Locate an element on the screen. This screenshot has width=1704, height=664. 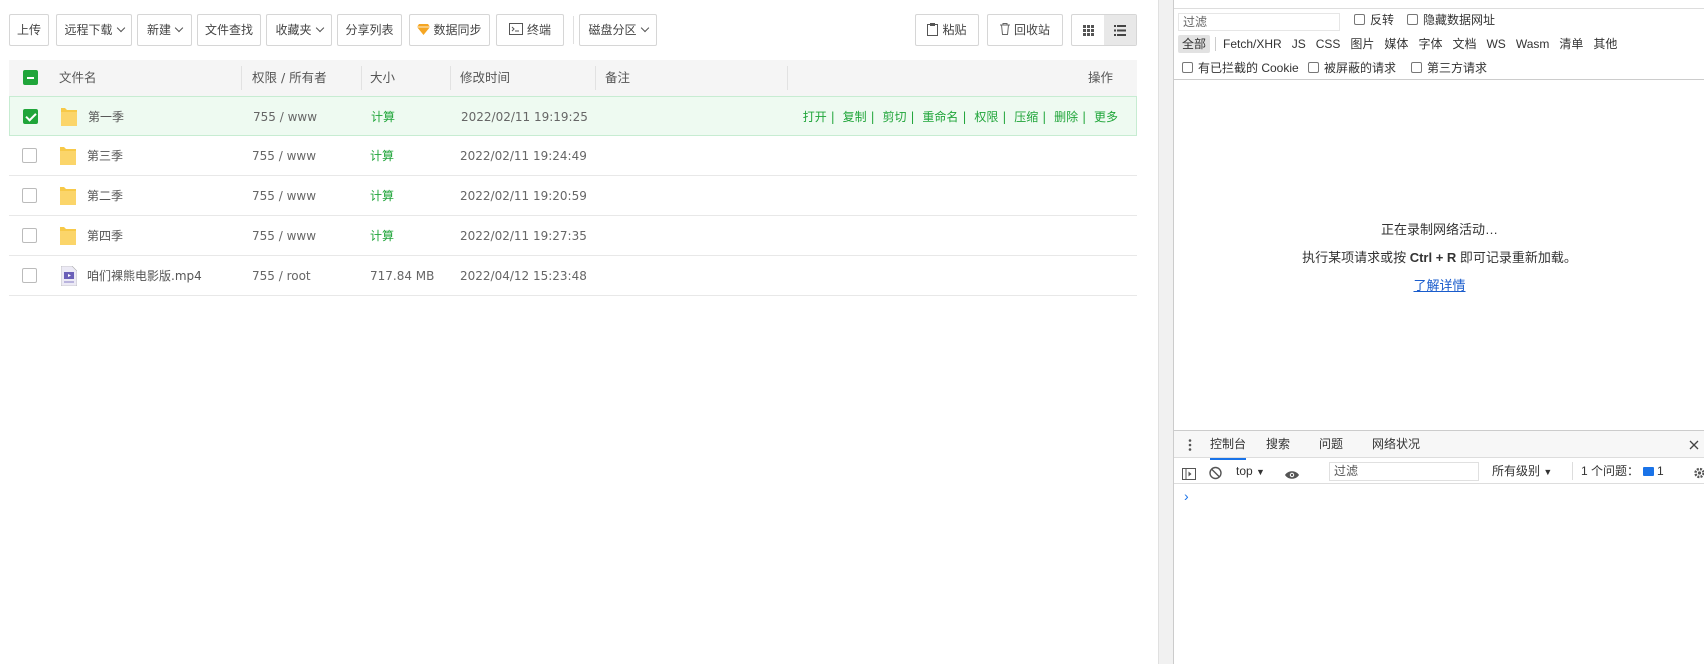
clipboard-icon is located at coordinates (933, 29).